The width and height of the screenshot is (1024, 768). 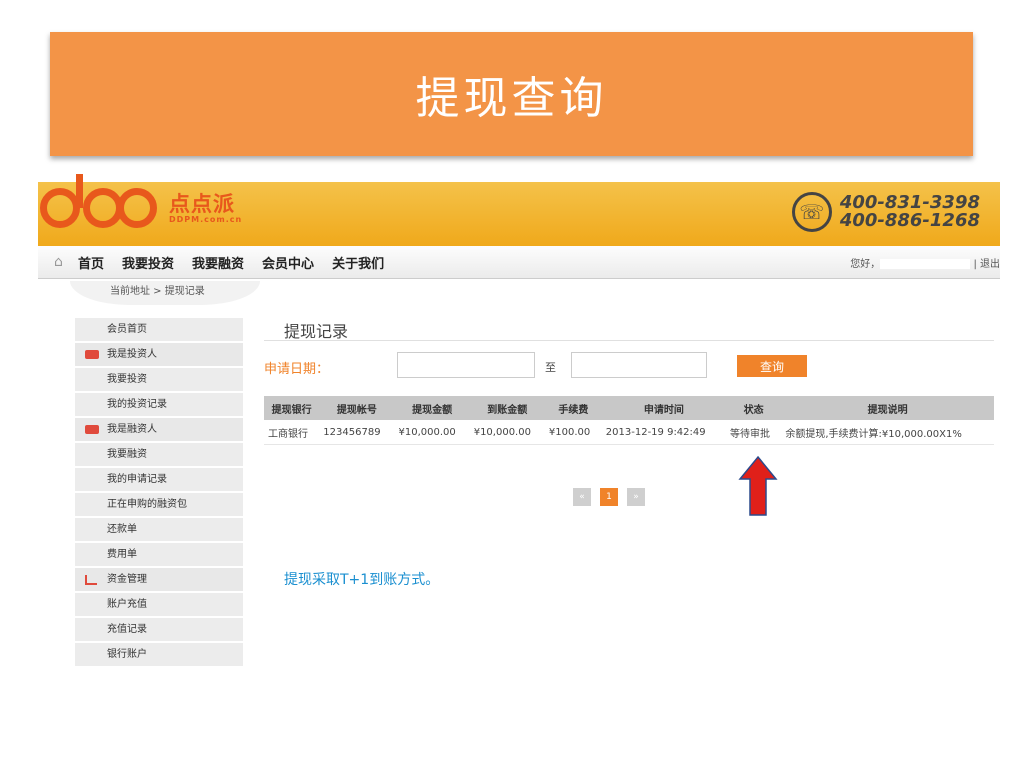 What do you see at coordinates (357, 432) in the screenshot?
I see `table-cell: 123456789` at bounding box center [357, 432].